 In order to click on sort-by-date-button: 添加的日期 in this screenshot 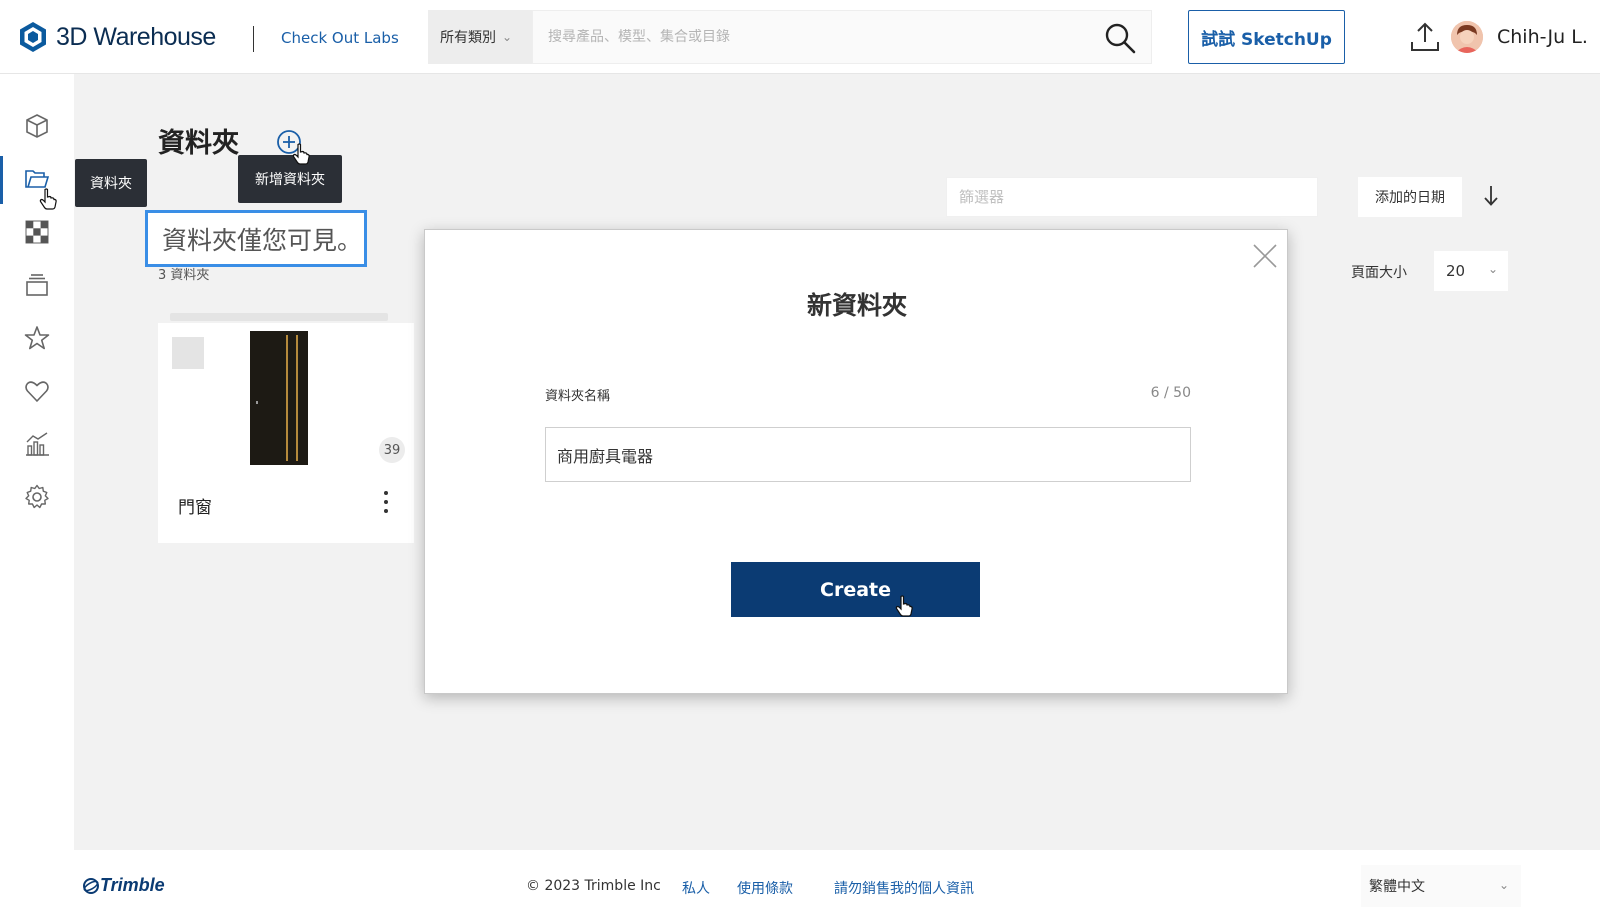, I will do `click(1410, 197)`.